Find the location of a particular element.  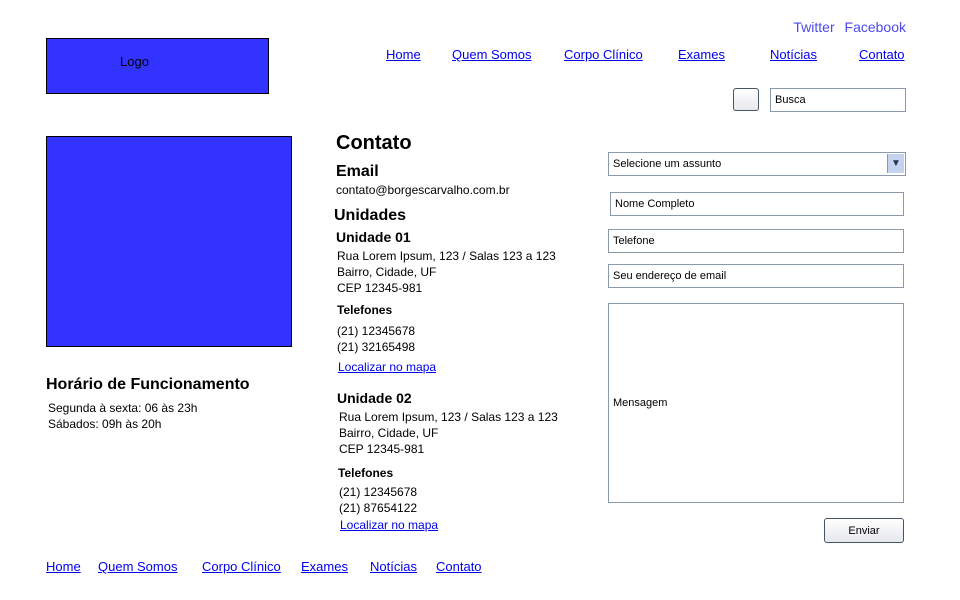

email-heading: Email is located at coordinates (357, 171).